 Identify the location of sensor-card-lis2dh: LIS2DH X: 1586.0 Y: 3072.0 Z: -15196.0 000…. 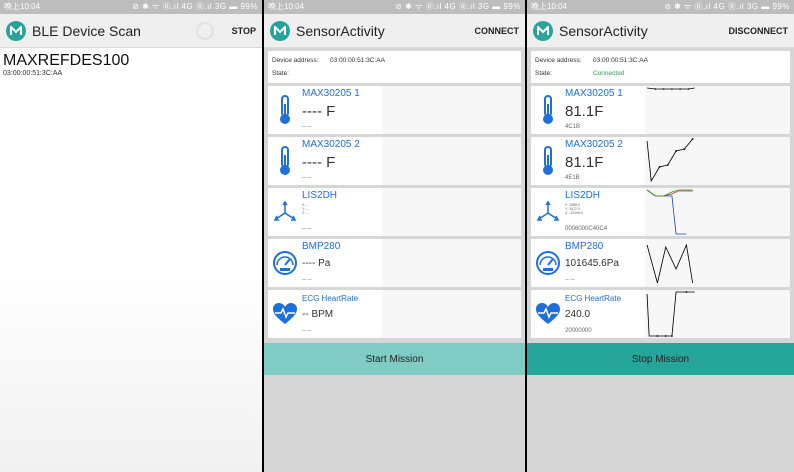
(660, 212).